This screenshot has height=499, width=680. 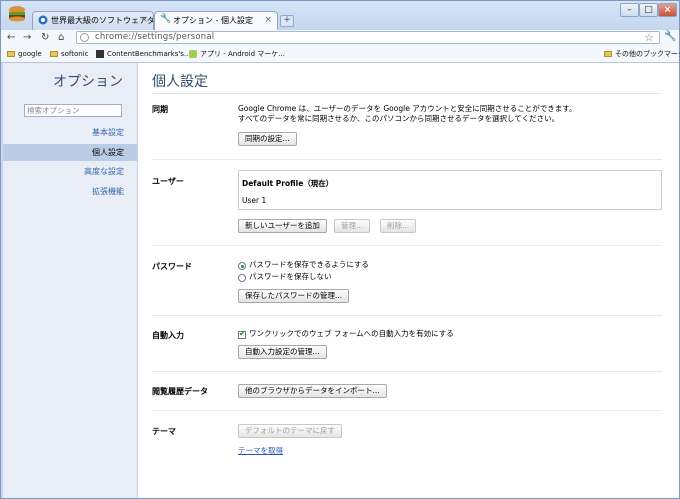 I want to click on page-title: 個人設定, so click(x=180, y=82).